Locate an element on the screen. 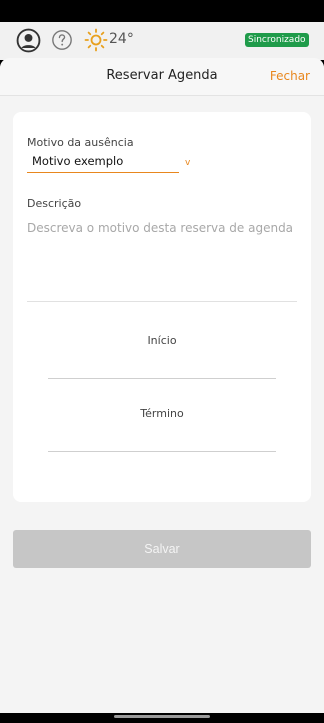 This screenshot has height=723, width=324. start-date-label: Início is located at coordinates (162, 340).